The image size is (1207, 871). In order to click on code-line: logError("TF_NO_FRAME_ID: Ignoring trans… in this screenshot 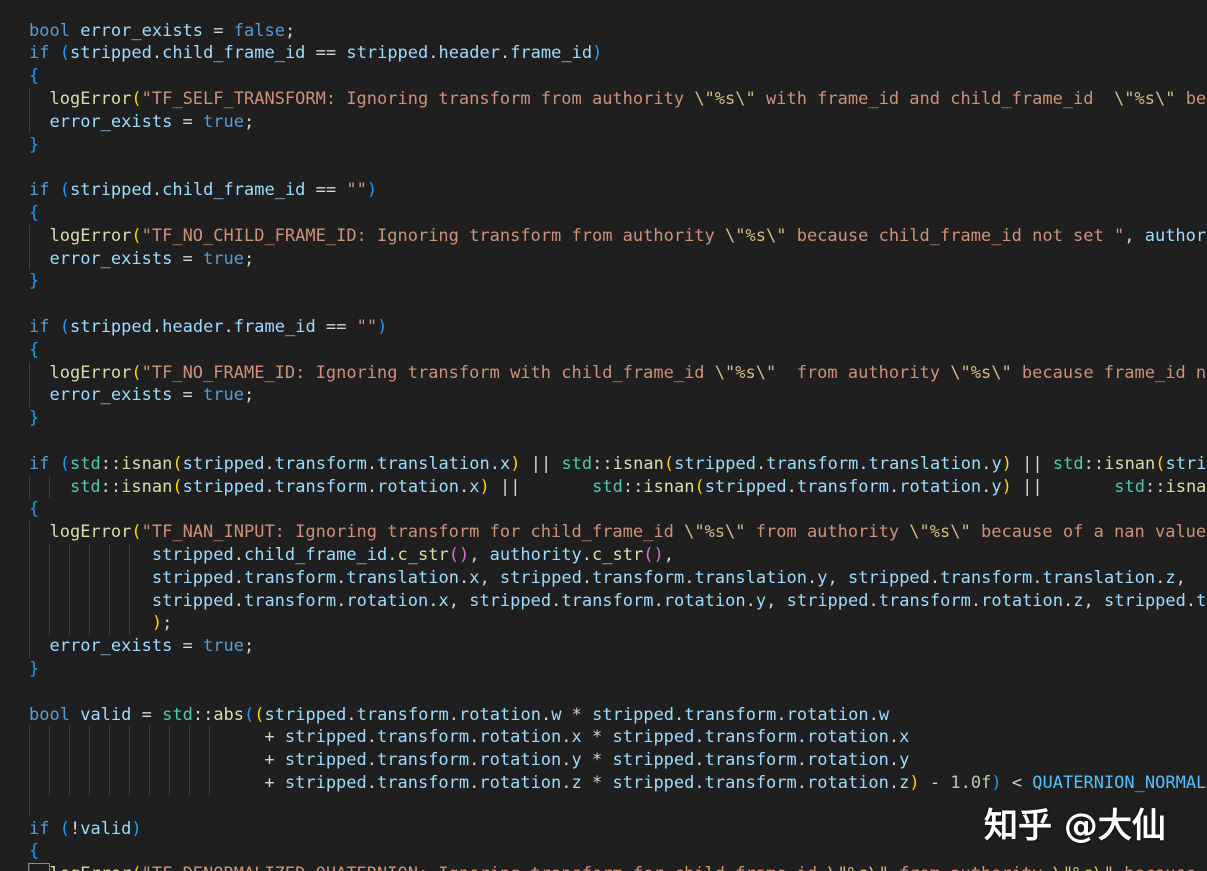, I will do `click(618, 373)`.